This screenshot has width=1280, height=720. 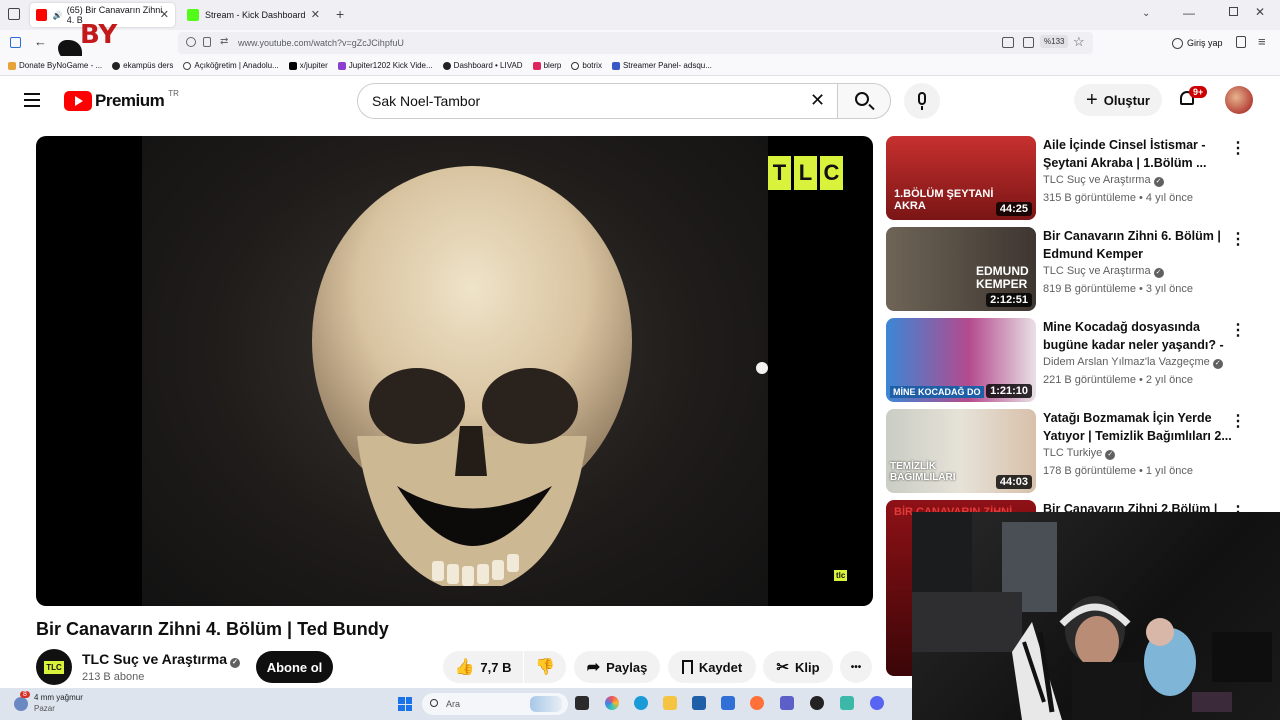 What do you see at coordinates (1028, 42) in the screenshot?
I see `reader-view-icon` at bounding box center [1028, 42].